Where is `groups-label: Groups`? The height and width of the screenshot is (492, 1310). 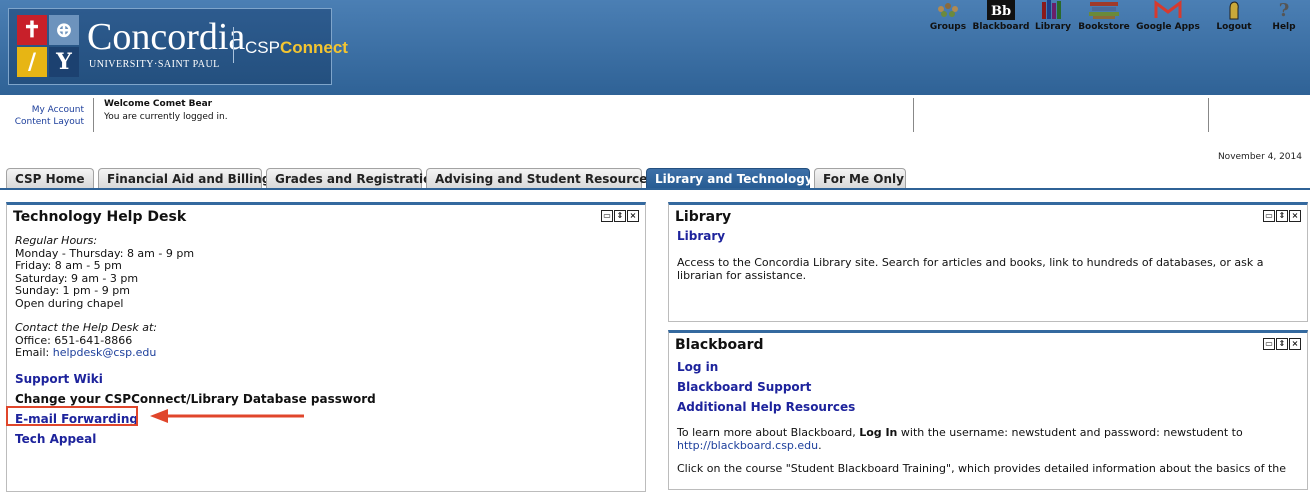 groups-label: Groups is located at coordinates (948, 27).